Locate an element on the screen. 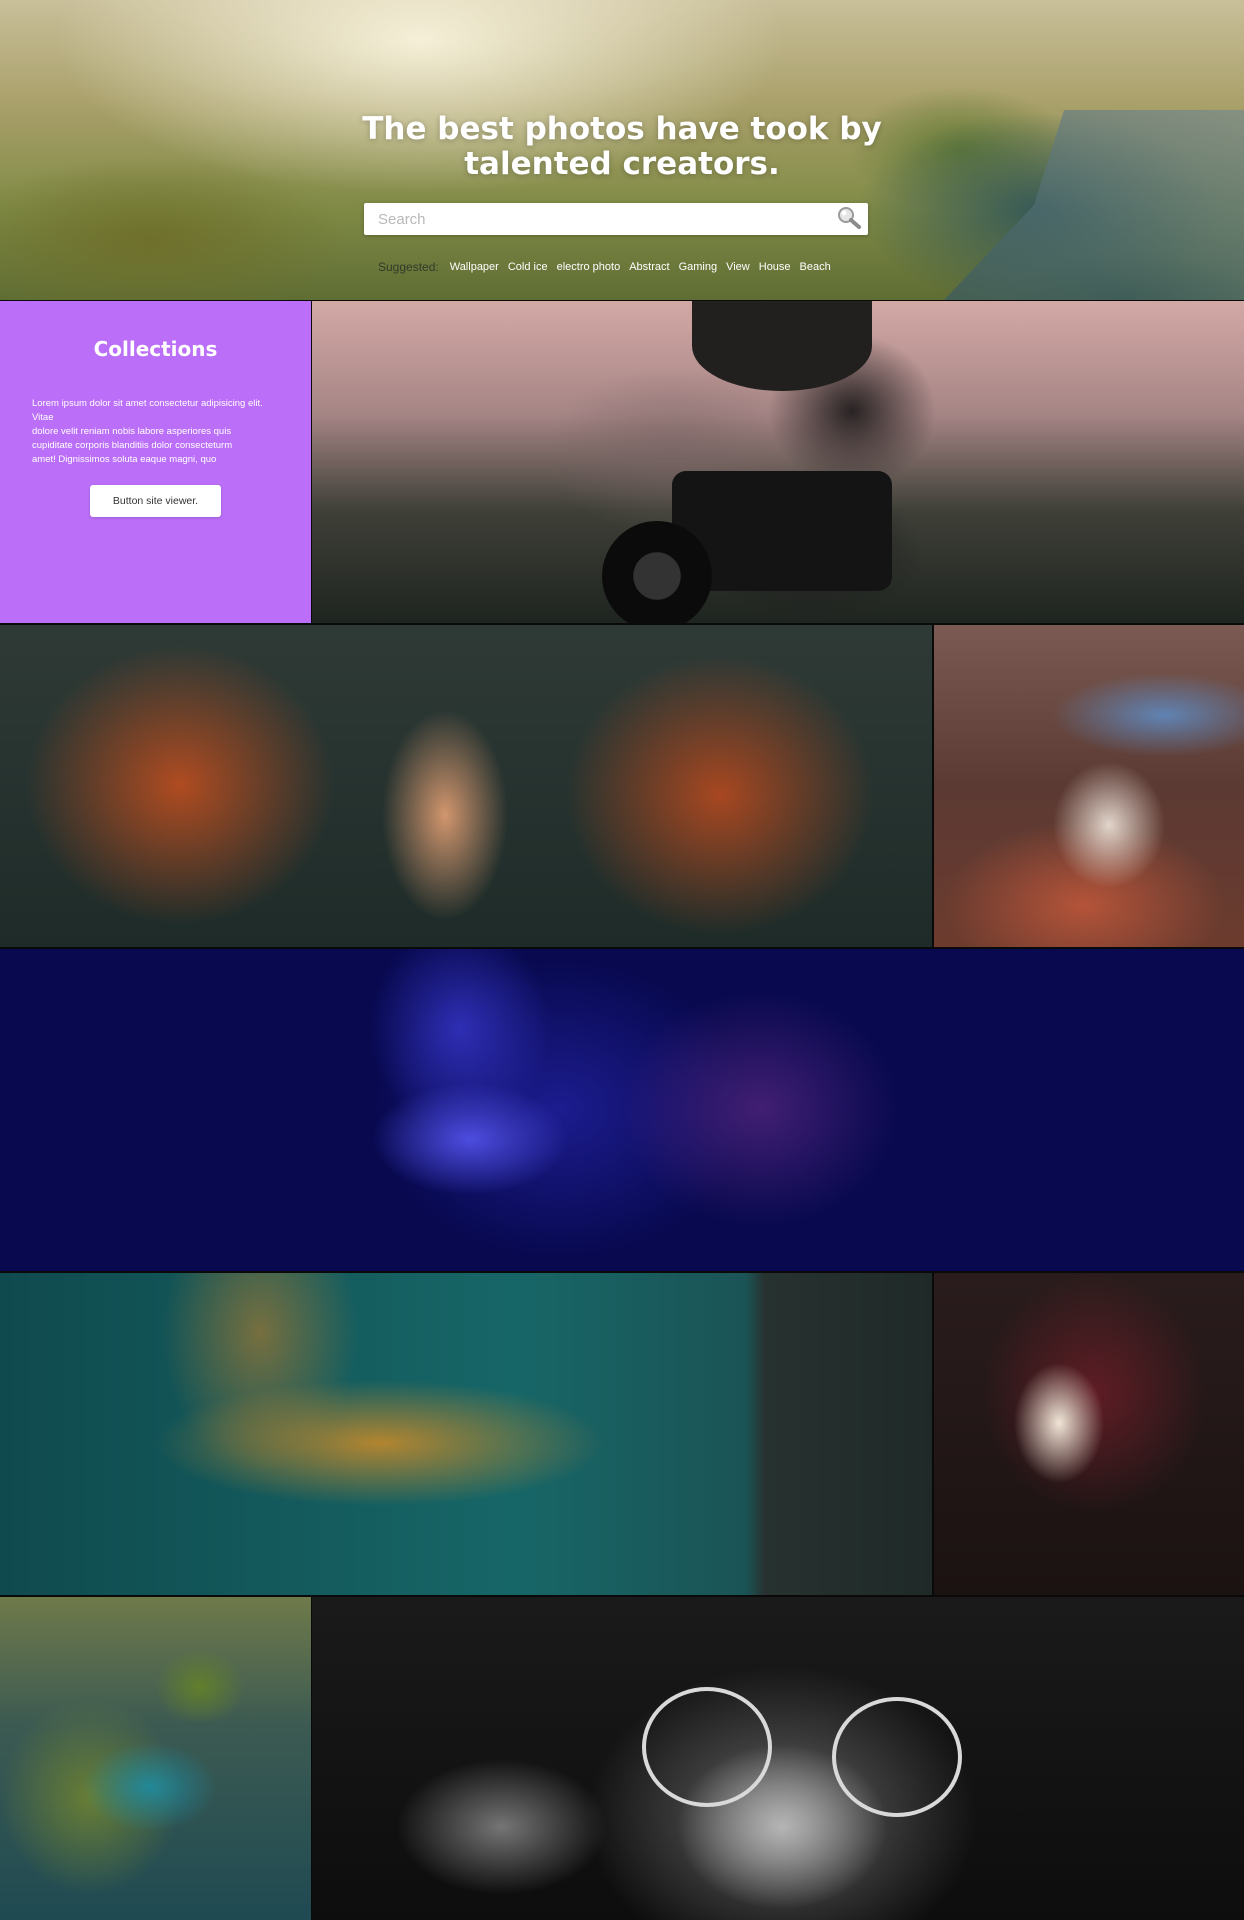  hero-title-line2: talented creators. is located at coordinates (622, 164).